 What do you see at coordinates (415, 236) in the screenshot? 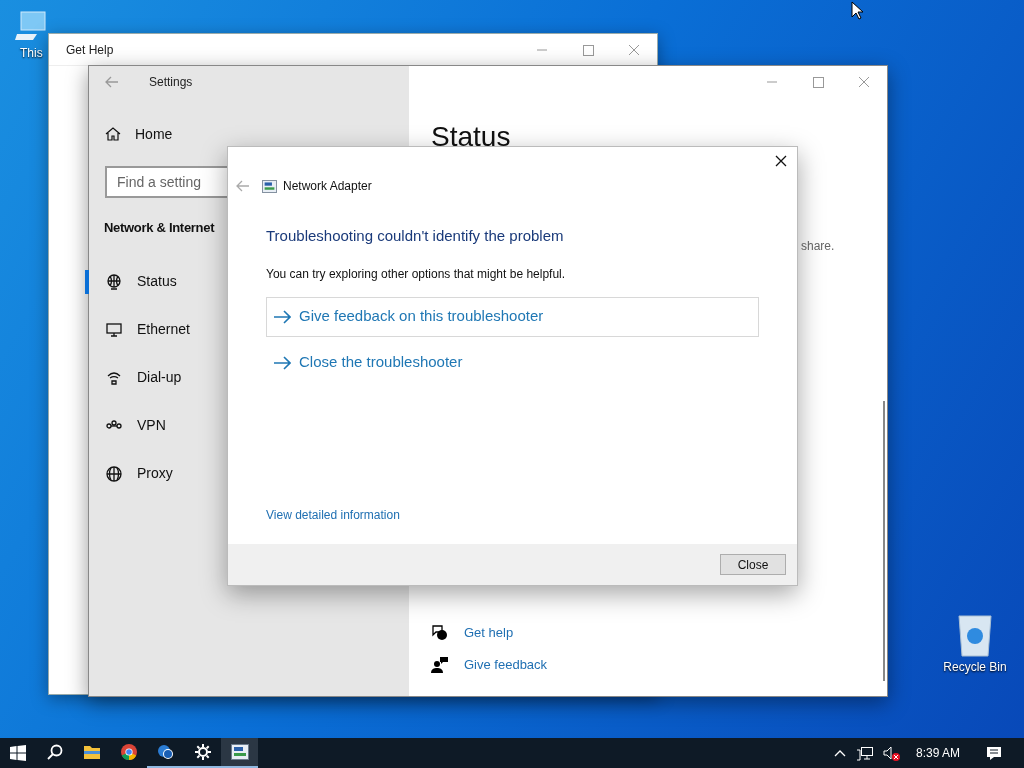
I see `dialog-heading: Troubleshooting couldn't identify the problem` at bounding box center [415, 236].